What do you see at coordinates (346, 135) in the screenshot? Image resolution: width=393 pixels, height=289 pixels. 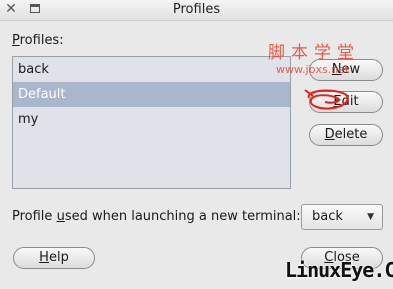 I see `delete-button: Delete` at bounding box center [346, 135].